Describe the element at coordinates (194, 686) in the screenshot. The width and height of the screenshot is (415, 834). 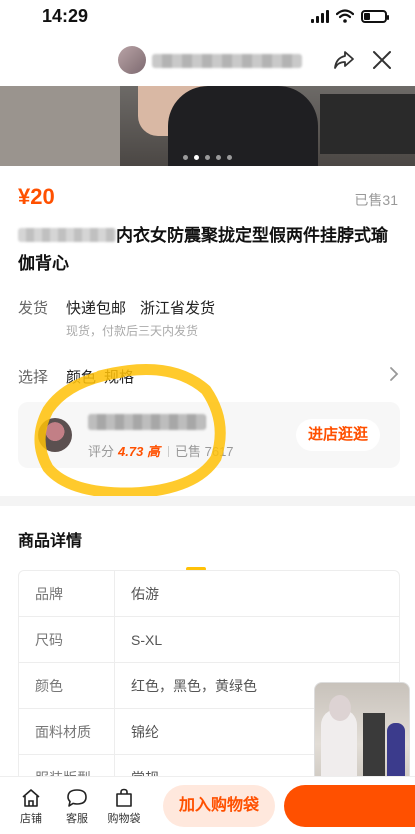
I see `spec-value: 红色，黑色，黄绿色` at that location.